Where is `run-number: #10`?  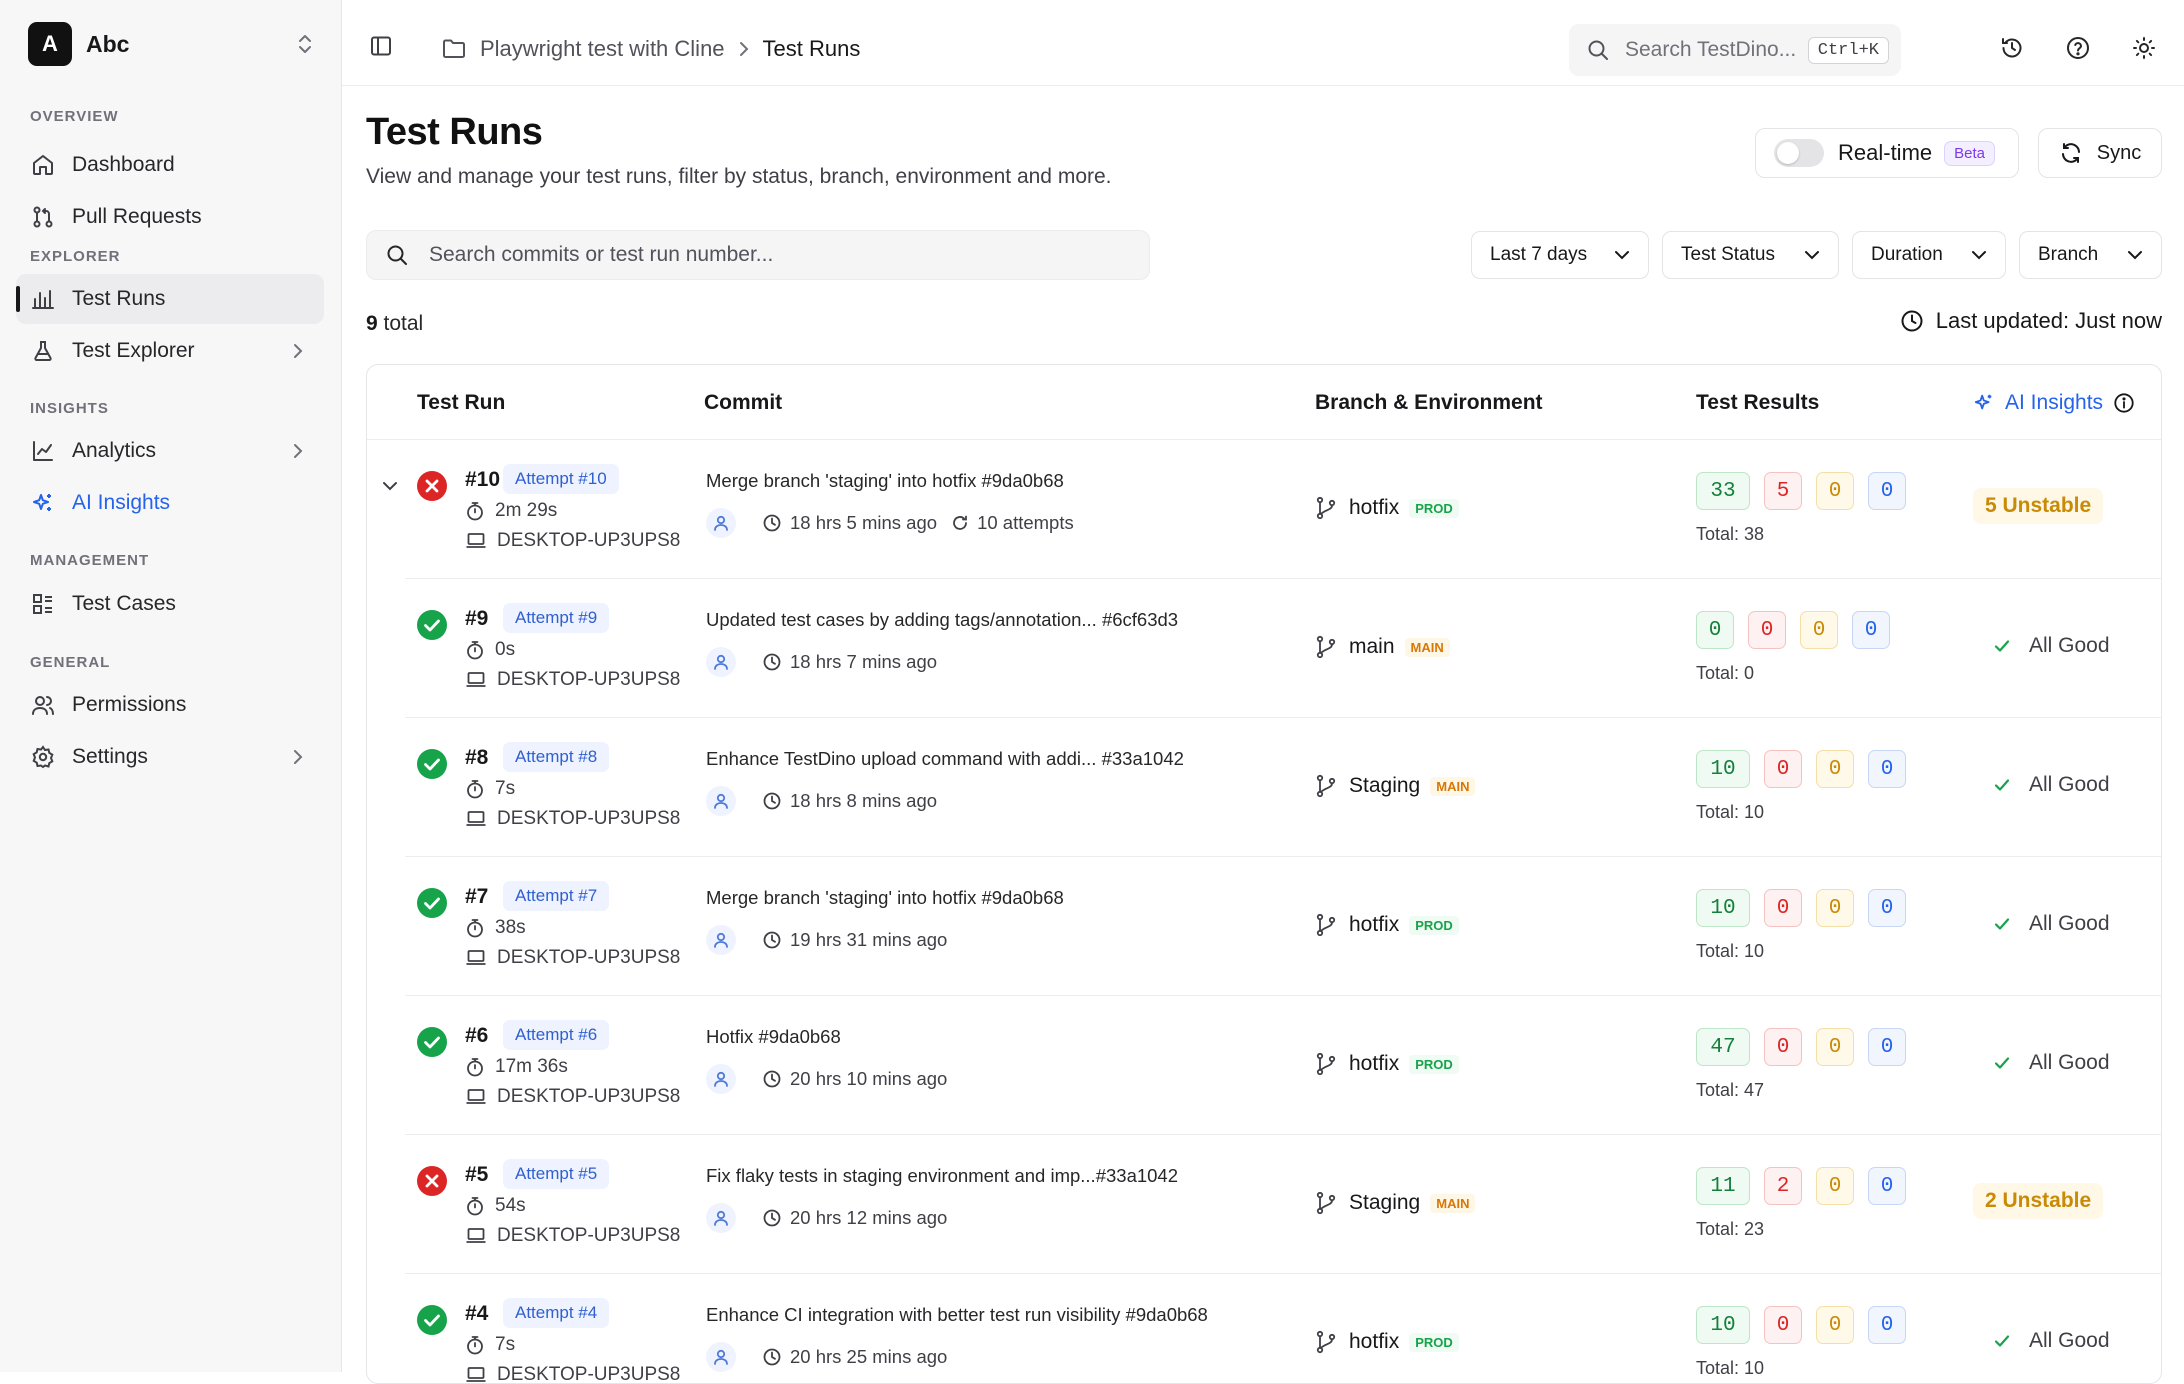
run-number: #10 is located at coordinates (482, 480).